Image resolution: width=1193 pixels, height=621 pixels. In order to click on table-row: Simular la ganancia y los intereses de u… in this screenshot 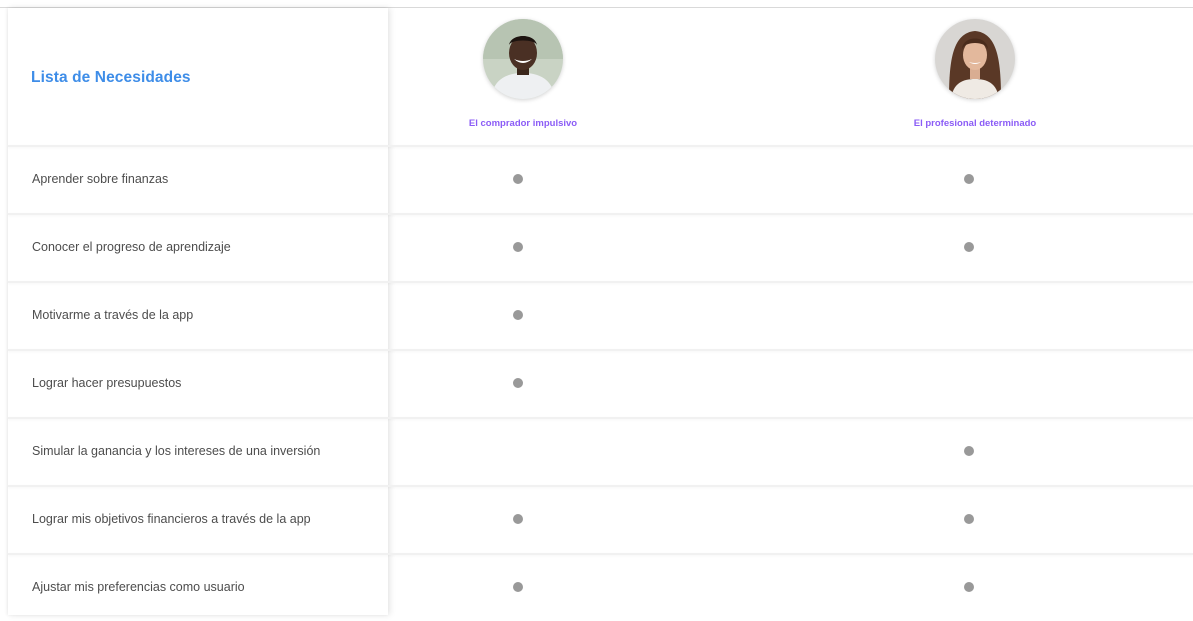, I will do `click(596, 451)`.